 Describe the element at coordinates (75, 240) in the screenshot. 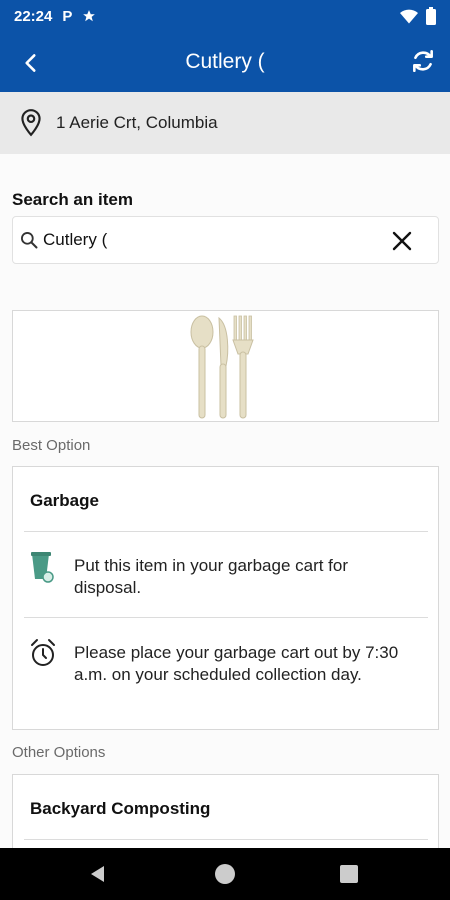

I see `search-value: Cutlery (` at that location.